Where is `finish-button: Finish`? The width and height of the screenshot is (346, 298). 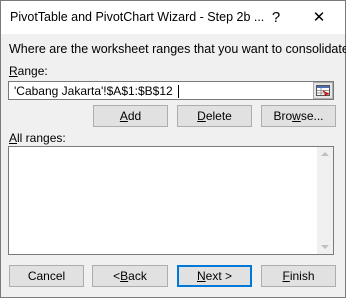 finish-button: Finish is located at coordinates (298, 276).